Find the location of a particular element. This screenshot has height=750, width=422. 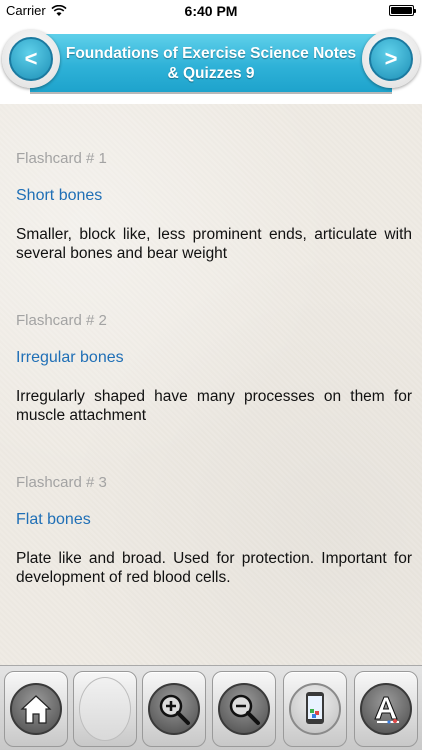

flashcard-number: Flashcard # 2 is located at coordinates (61, 320).